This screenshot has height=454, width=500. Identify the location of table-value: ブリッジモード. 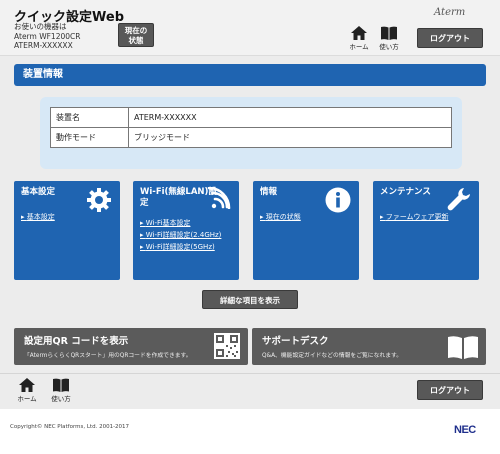
(290, 137).